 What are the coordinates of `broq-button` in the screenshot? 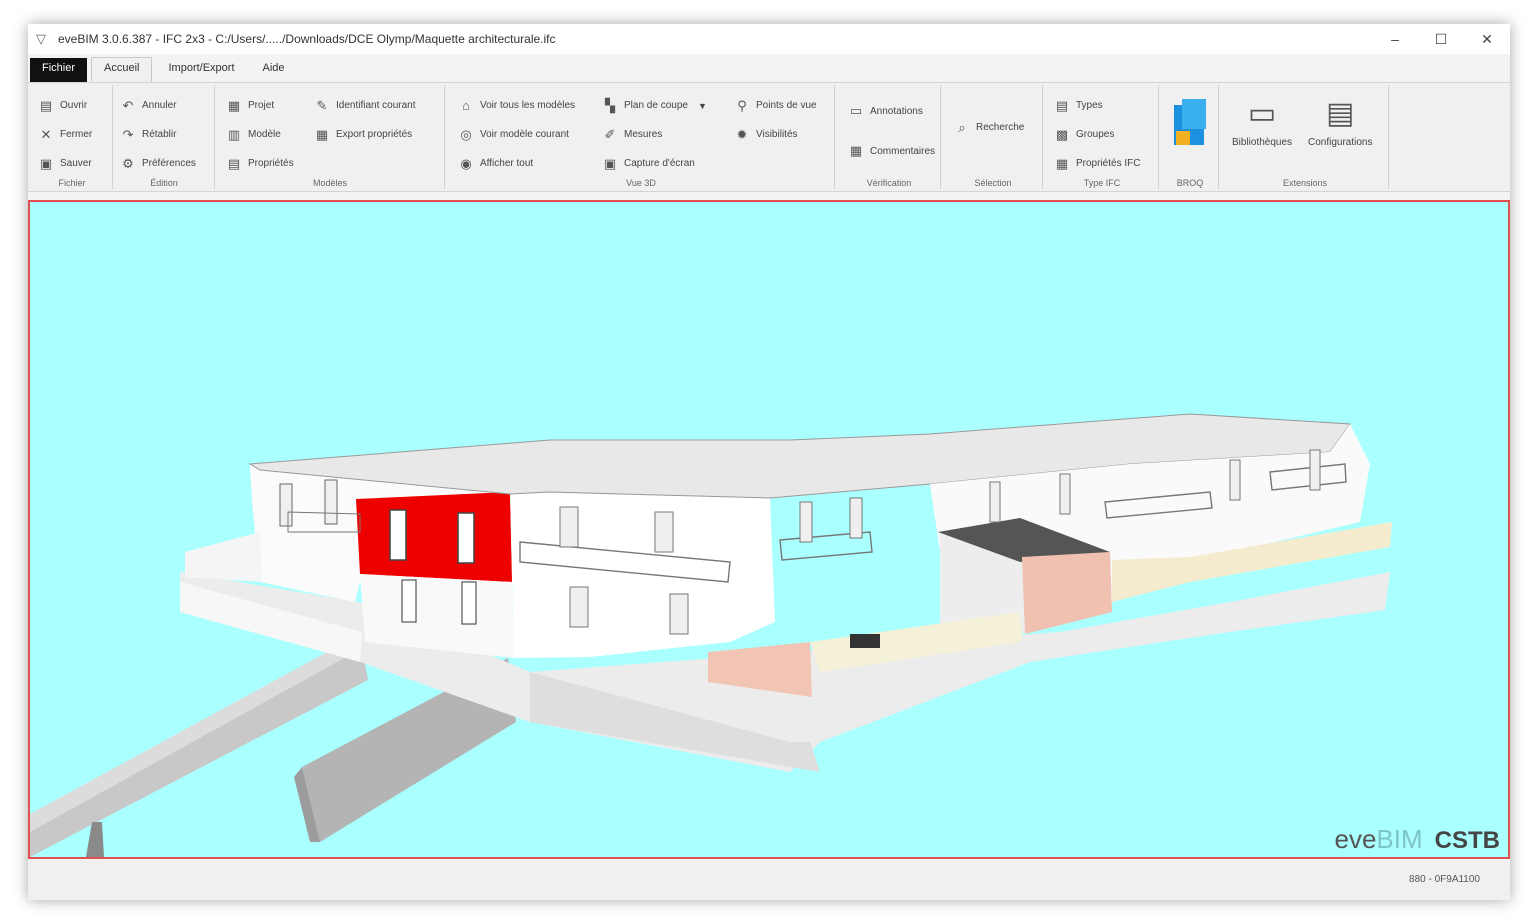 It's located at (1190, 125).